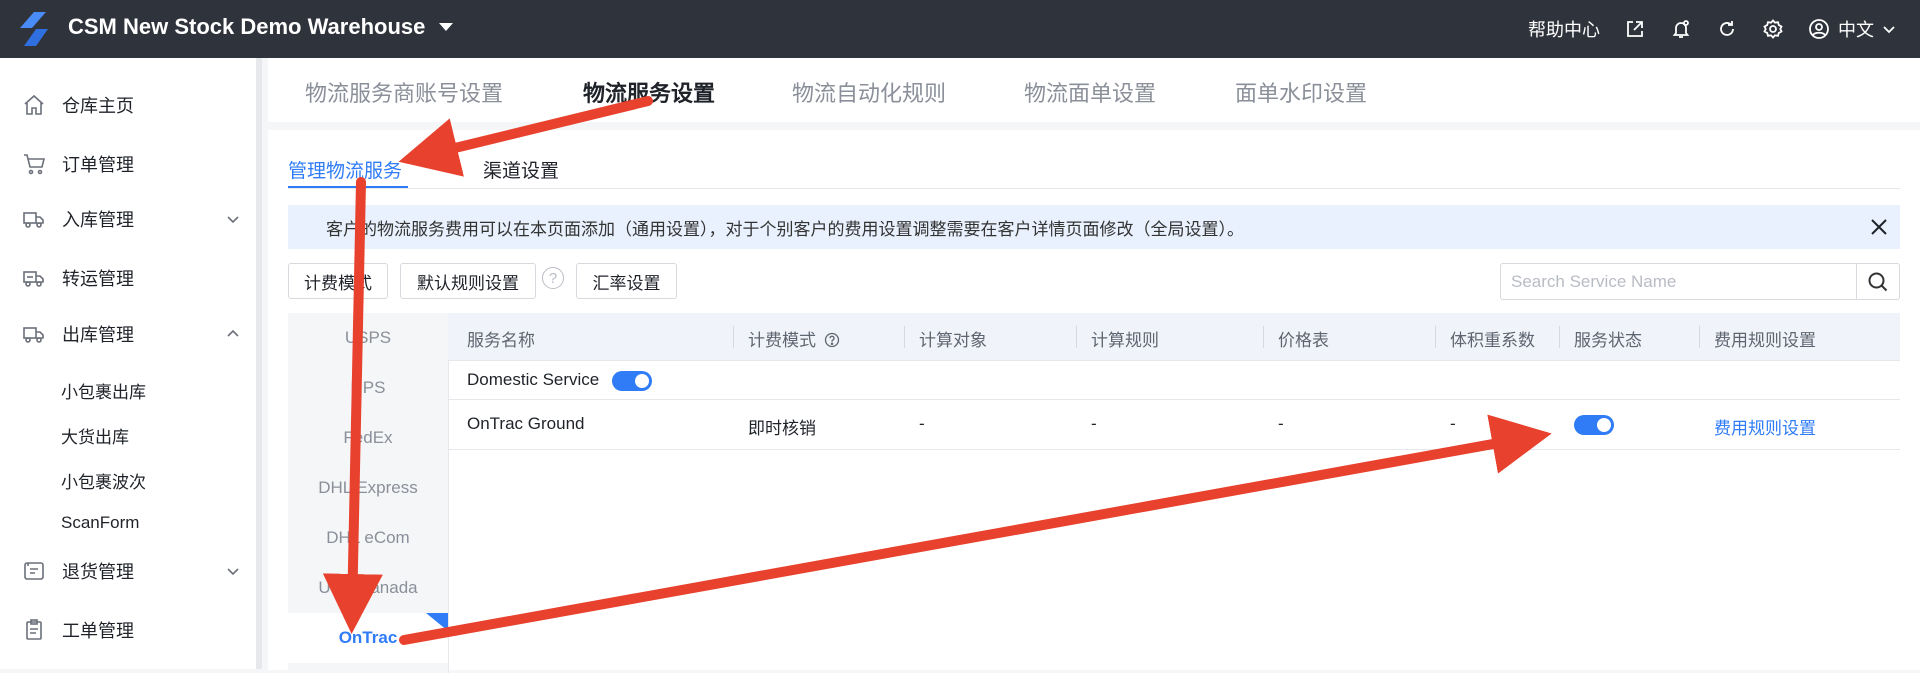 The width and height of the screenshot is (1920, 673). I want to click on service-search, so click(1700, 281).